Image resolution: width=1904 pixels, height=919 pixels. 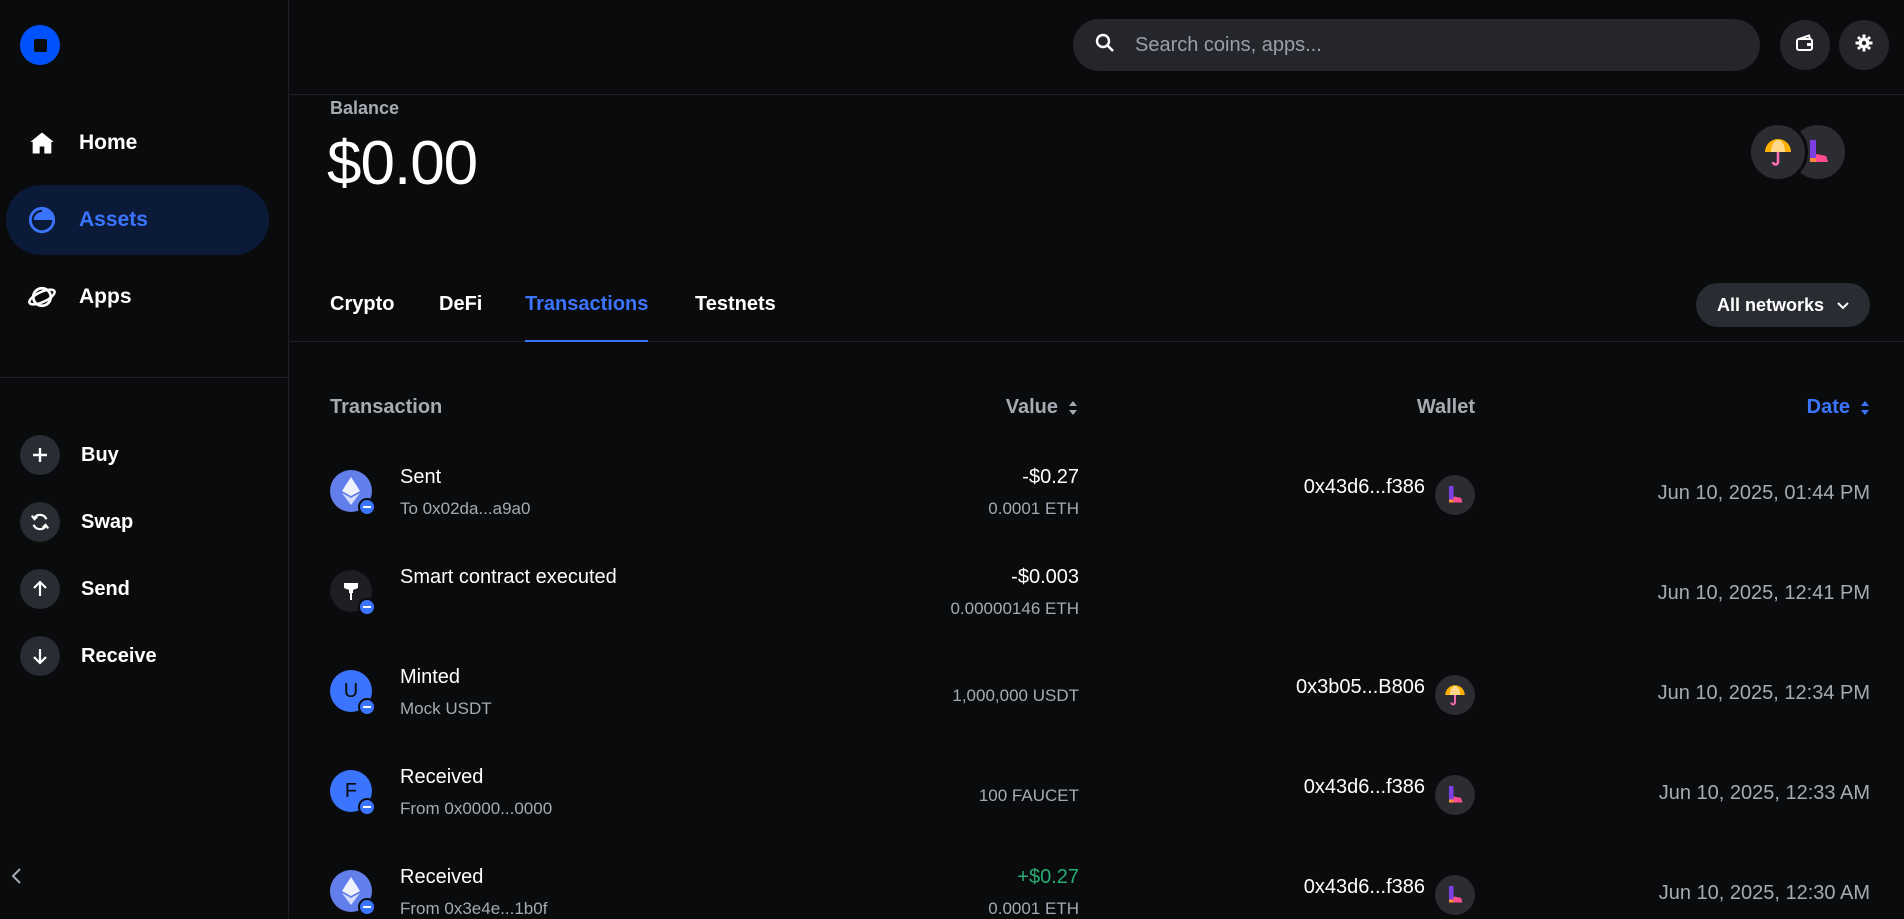 I want to click on arrow-up-icon, so click(x=40, y=589).